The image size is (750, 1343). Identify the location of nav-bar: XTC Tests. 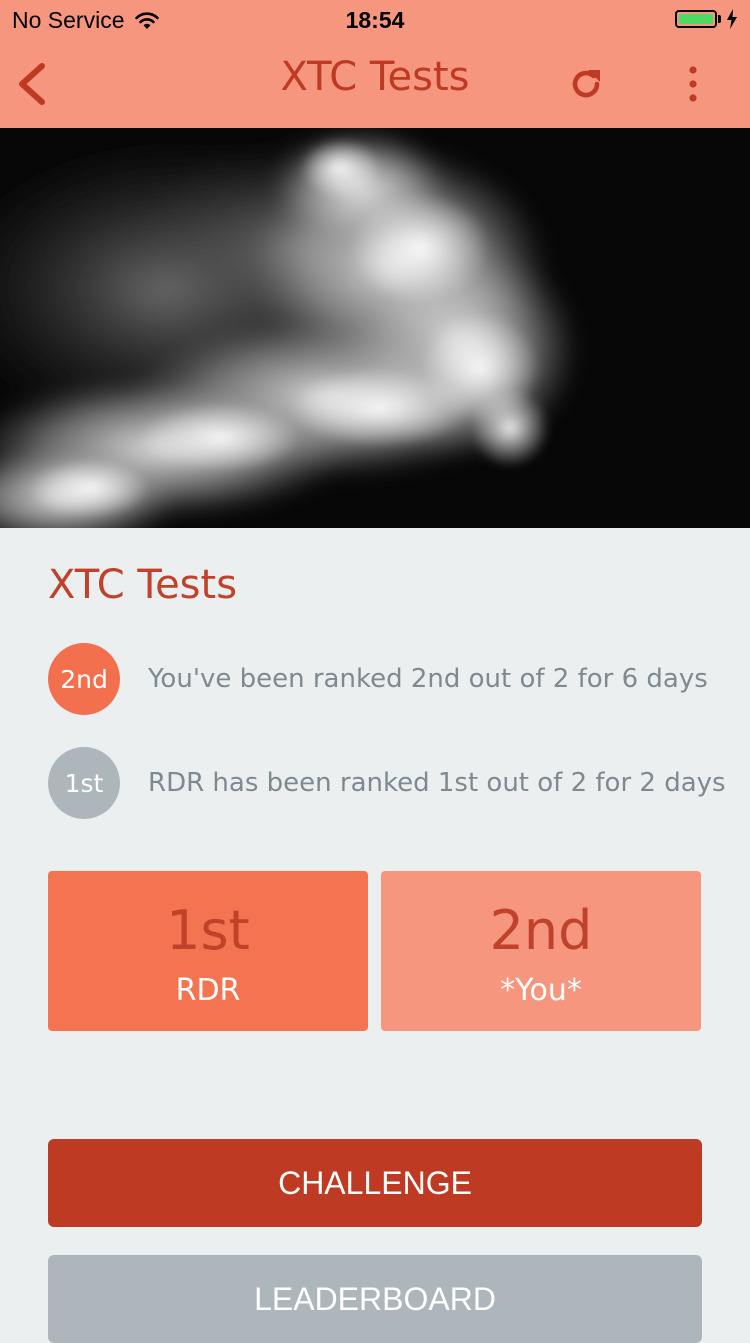
(375, 84).